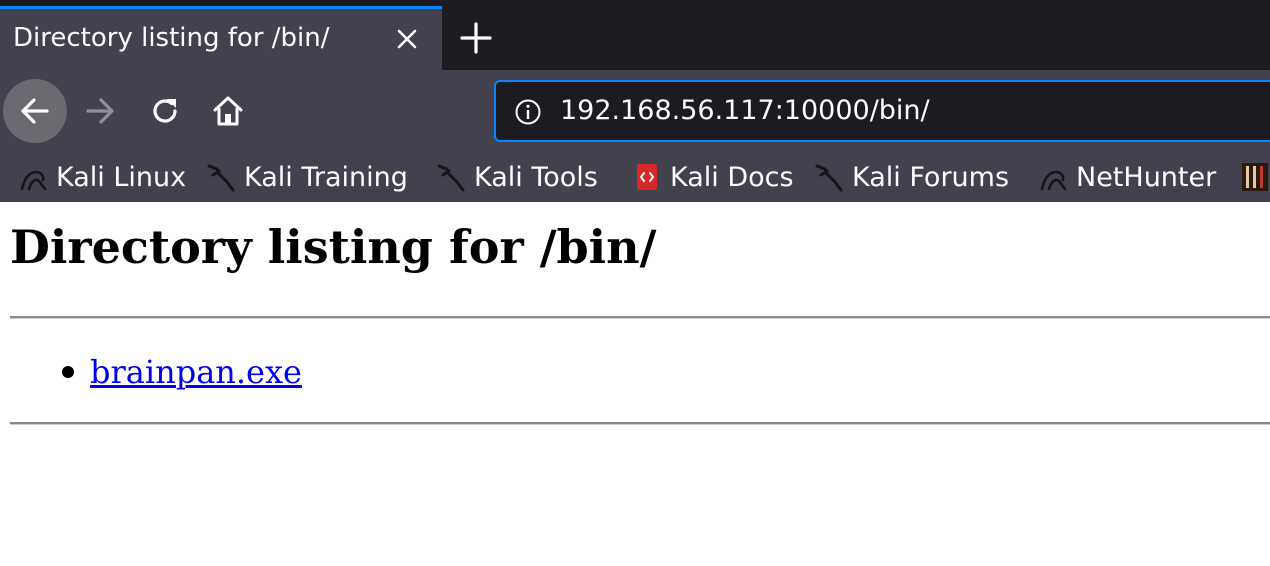  Describe the element at coordinates (528, 112) in the screenshot. I see `info-icon` at that location.